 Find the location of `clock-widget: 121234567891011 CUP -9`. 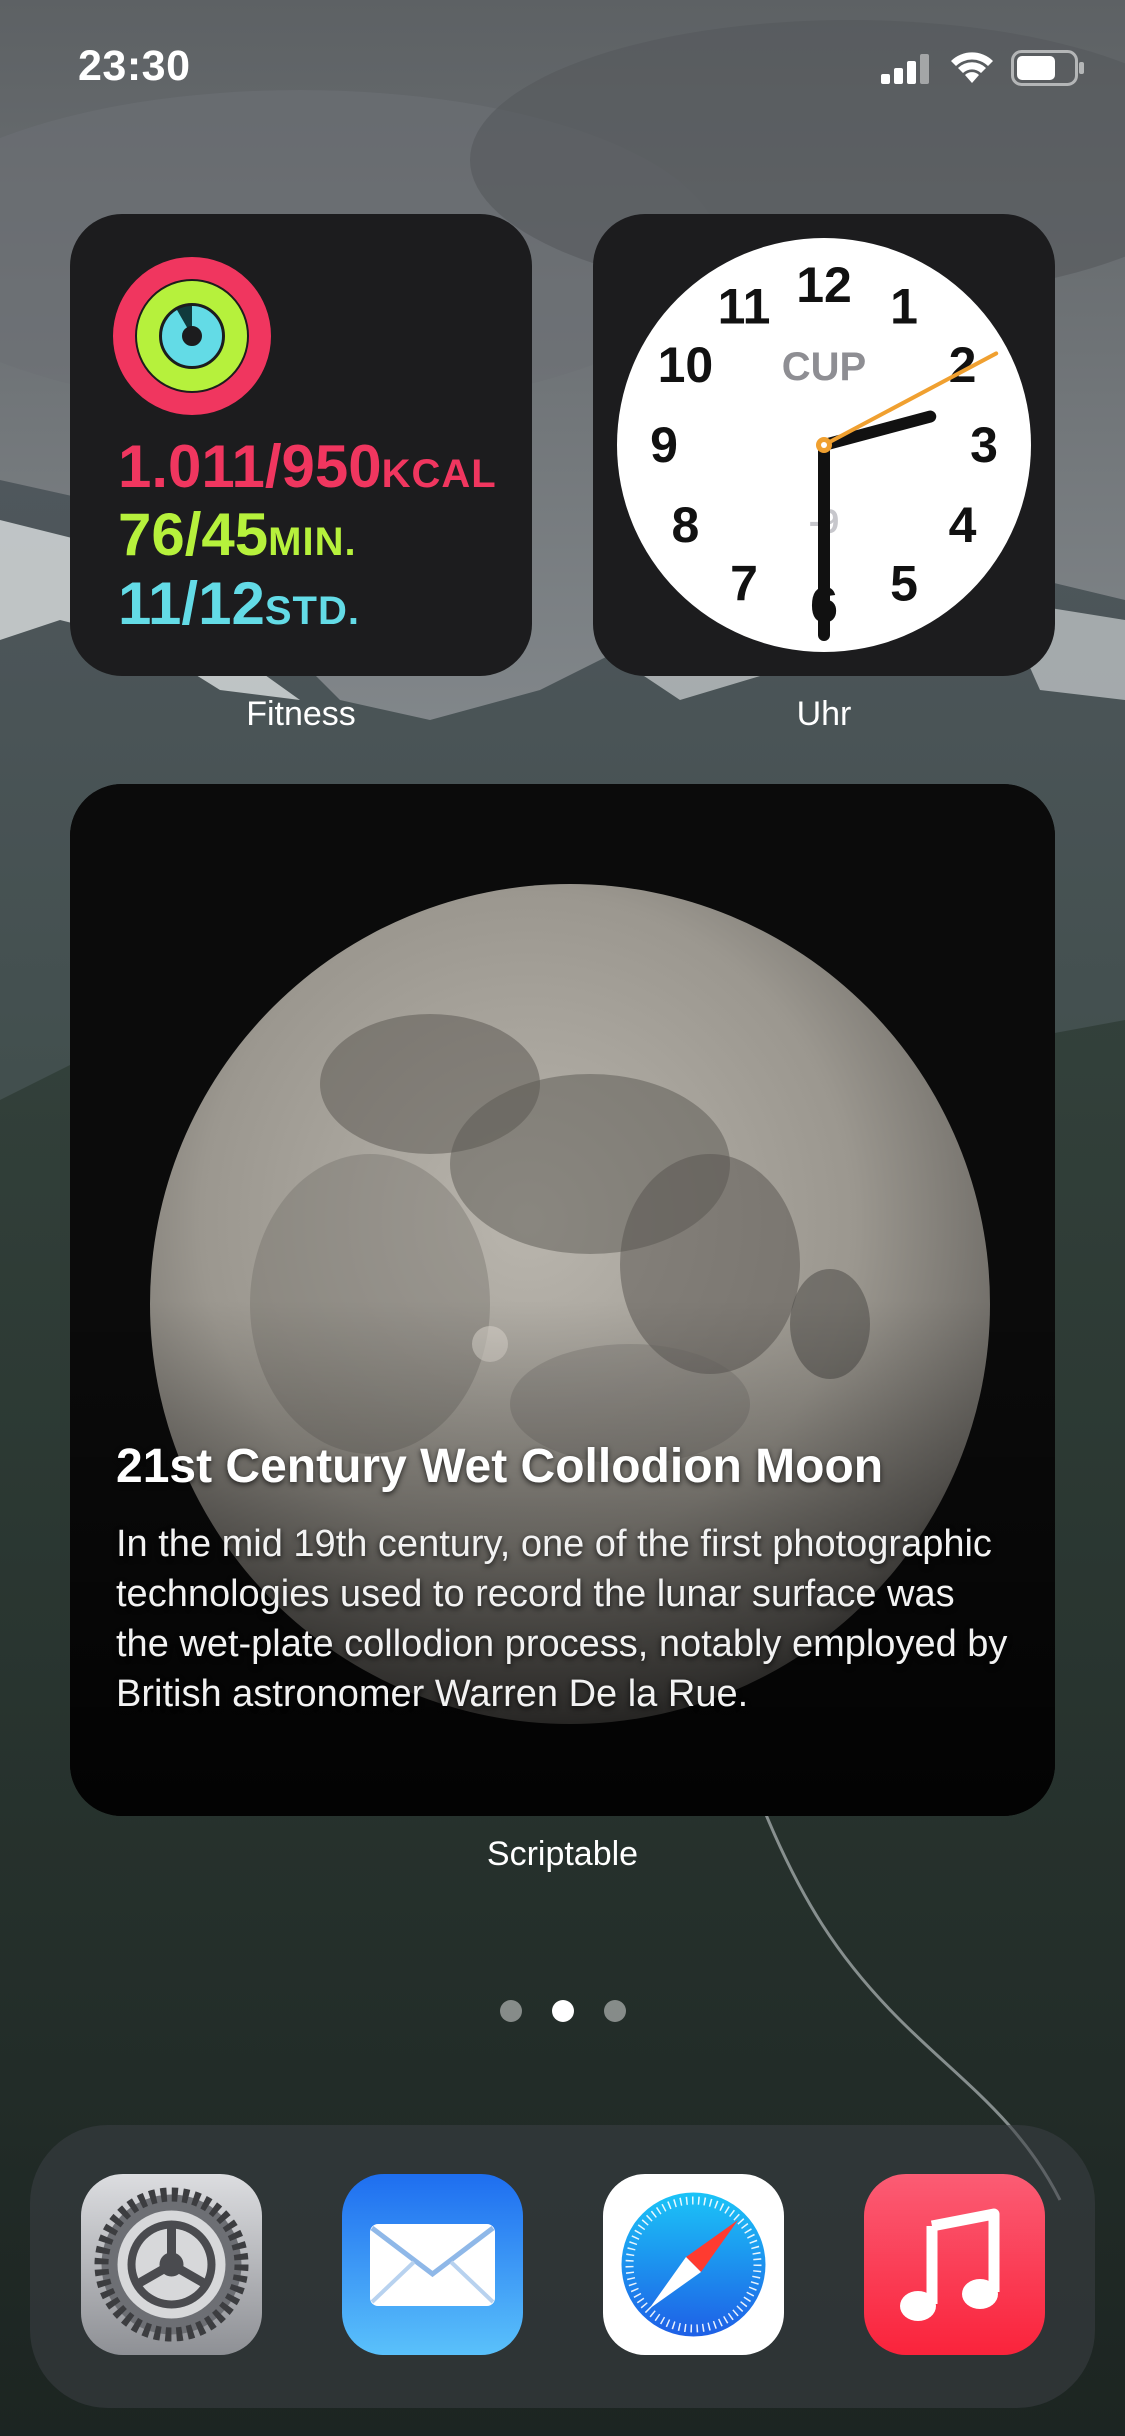

clock-widget: 121234567891011 CUP -9 is located at coordinates (824, 445).